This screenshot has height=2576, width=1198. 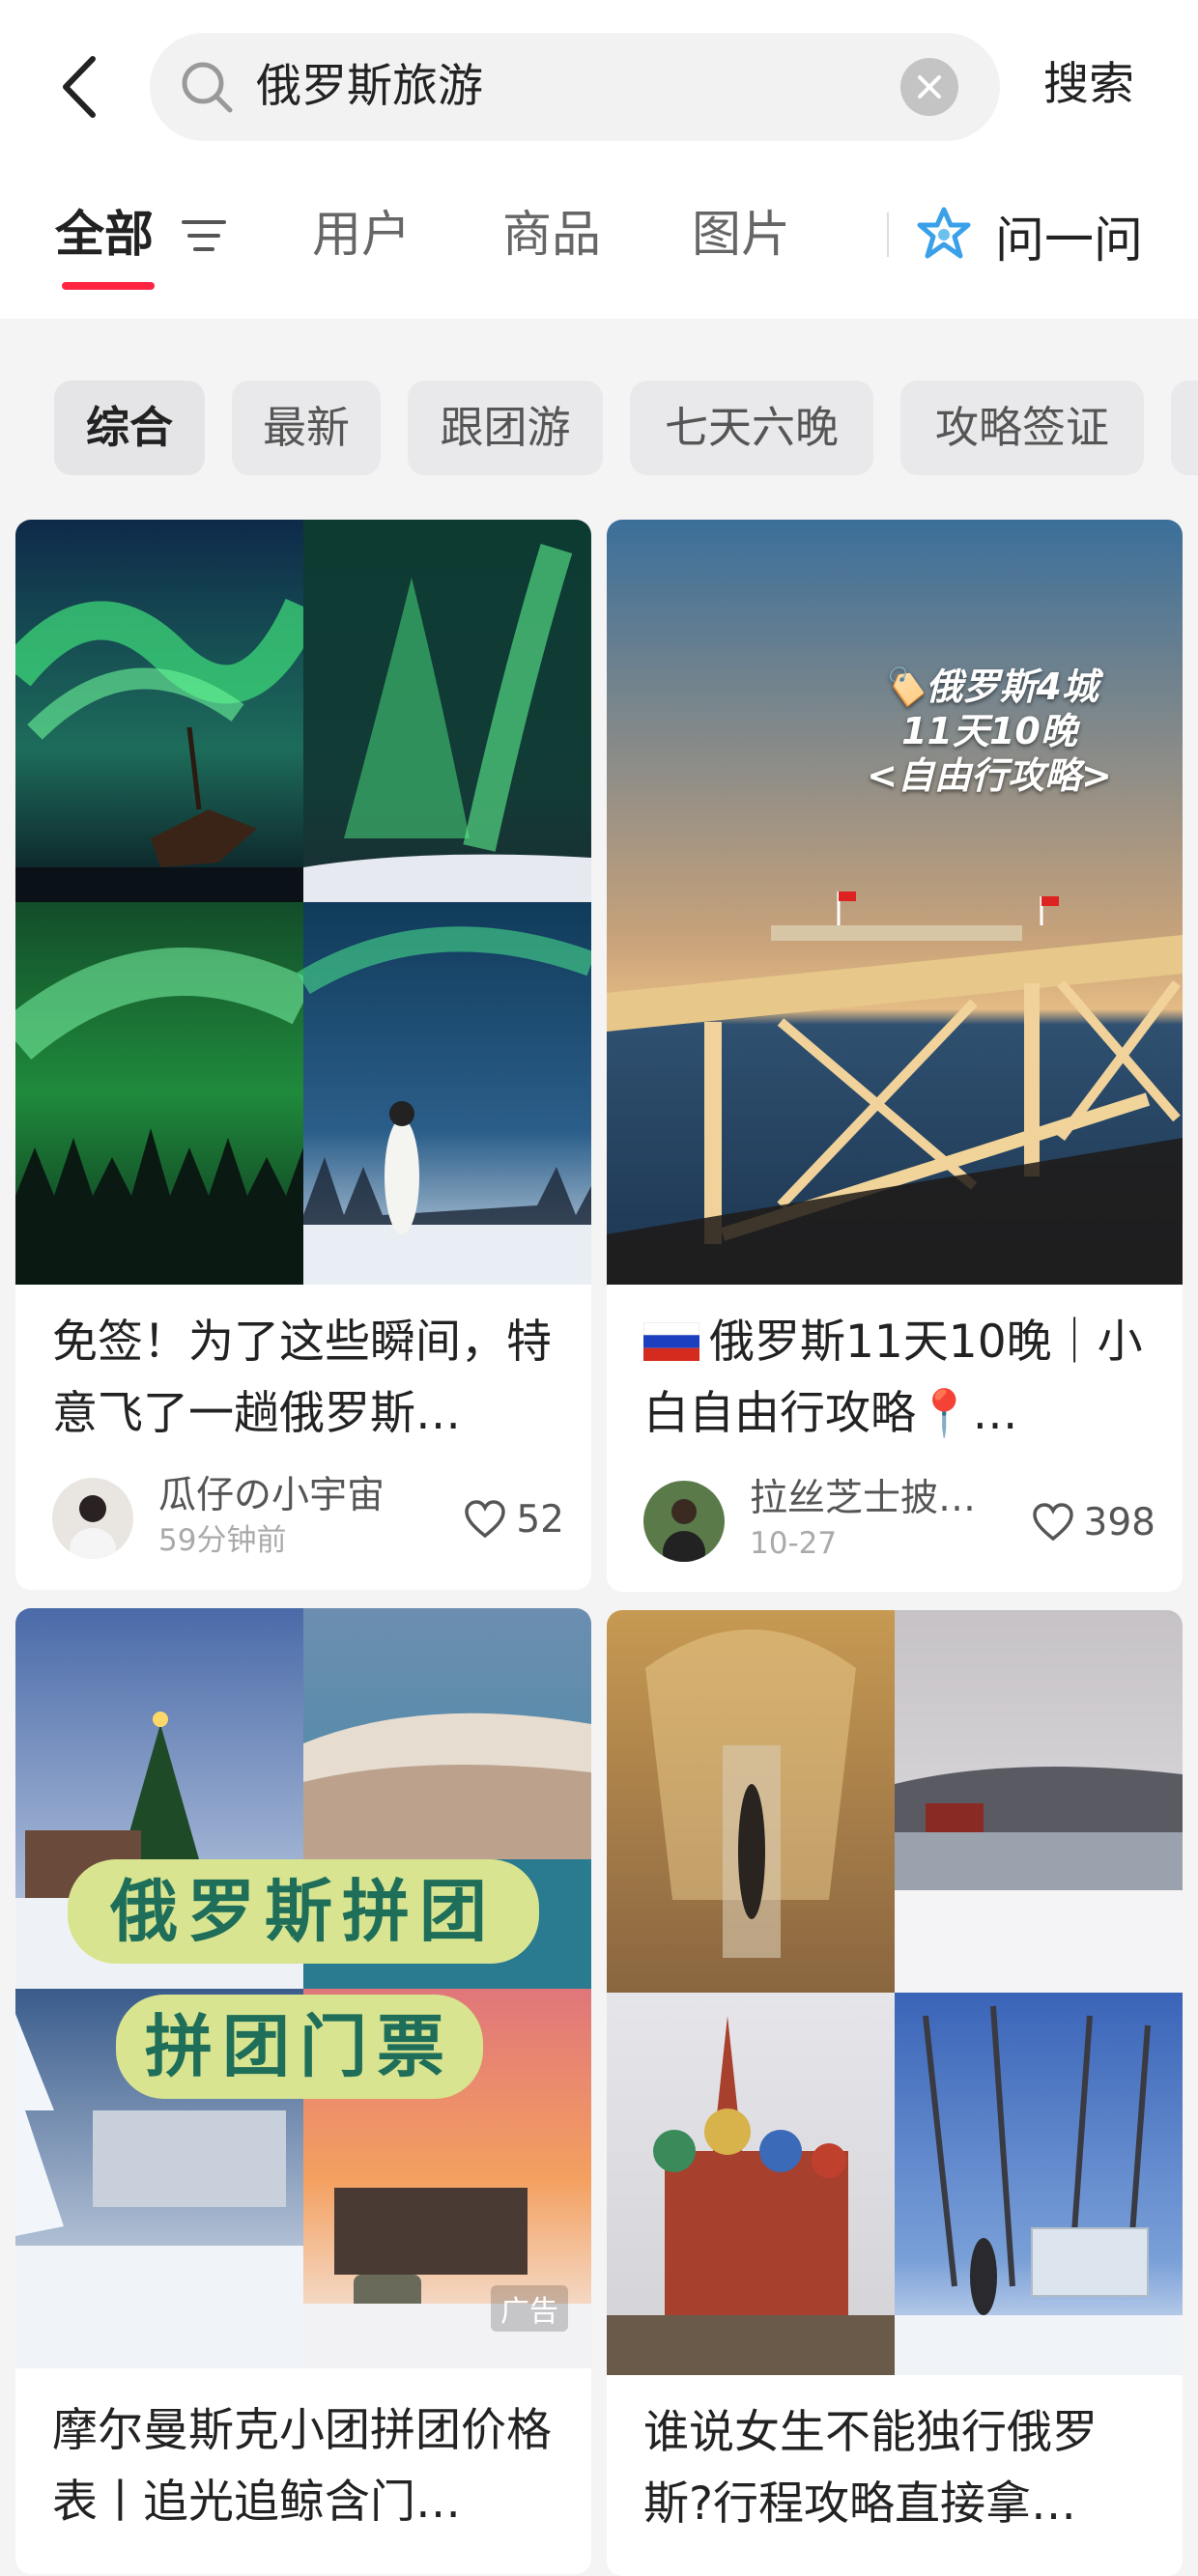 I want to click on murmansk-collage-image, so click(x=303, y=1988).